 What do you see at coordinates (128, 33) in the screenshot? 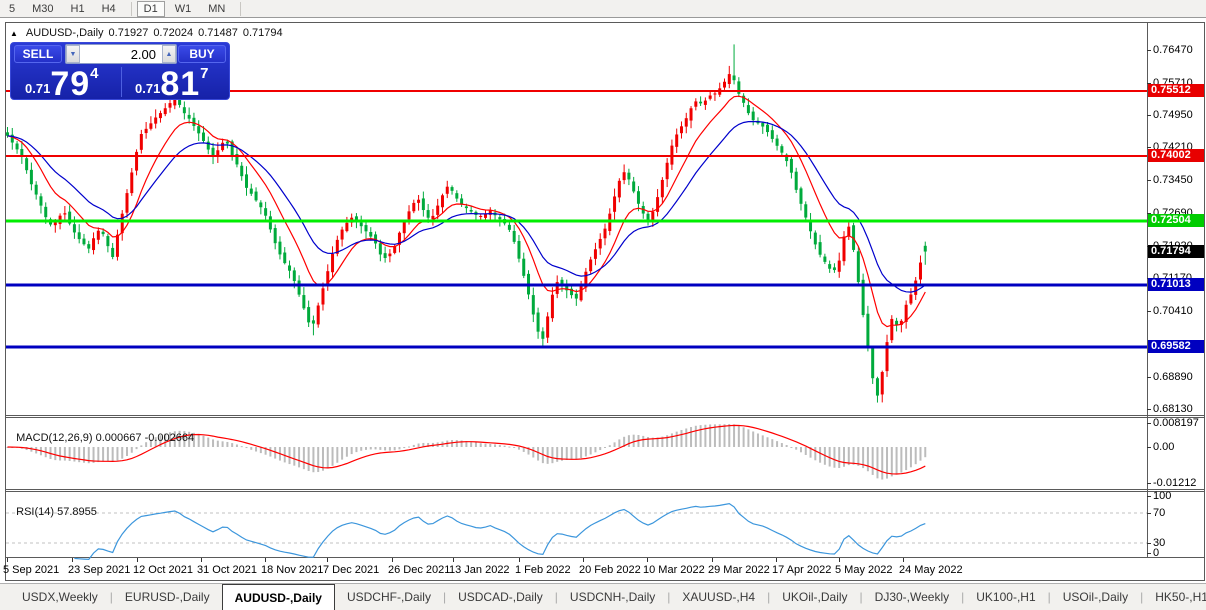
I see `ohlc-open: 0.71927` at bounding box center [128, 33].